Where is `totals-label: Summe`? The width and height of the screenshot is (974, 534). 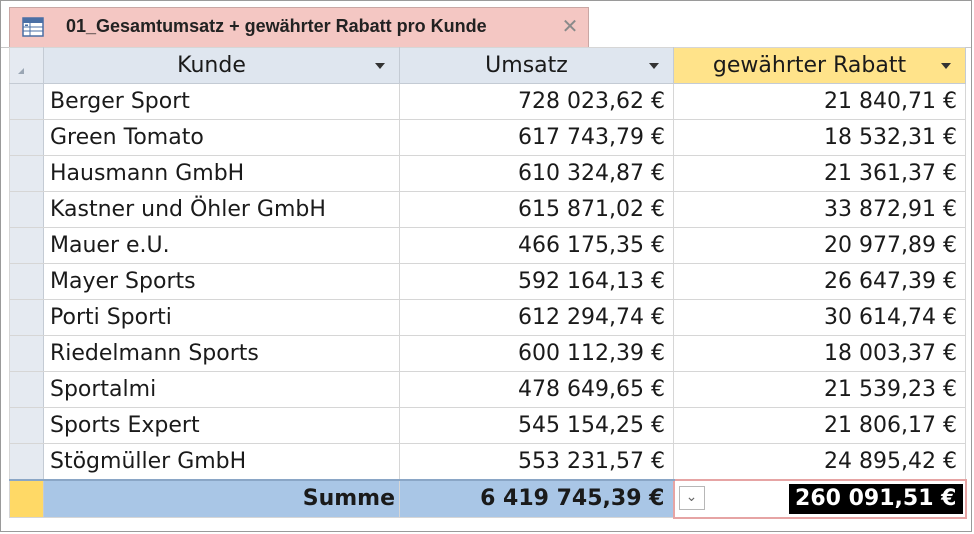 totals-label: Summe is located at coordinates (221, 498).